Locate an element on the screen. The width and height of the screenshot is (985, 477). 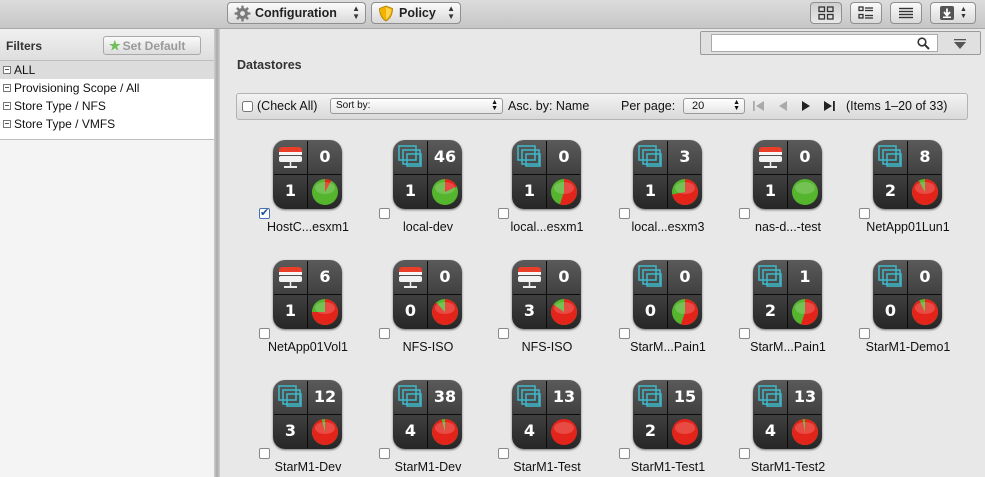
datastore-tile: 46 1 local-dev is located at coordinates (424, 188).